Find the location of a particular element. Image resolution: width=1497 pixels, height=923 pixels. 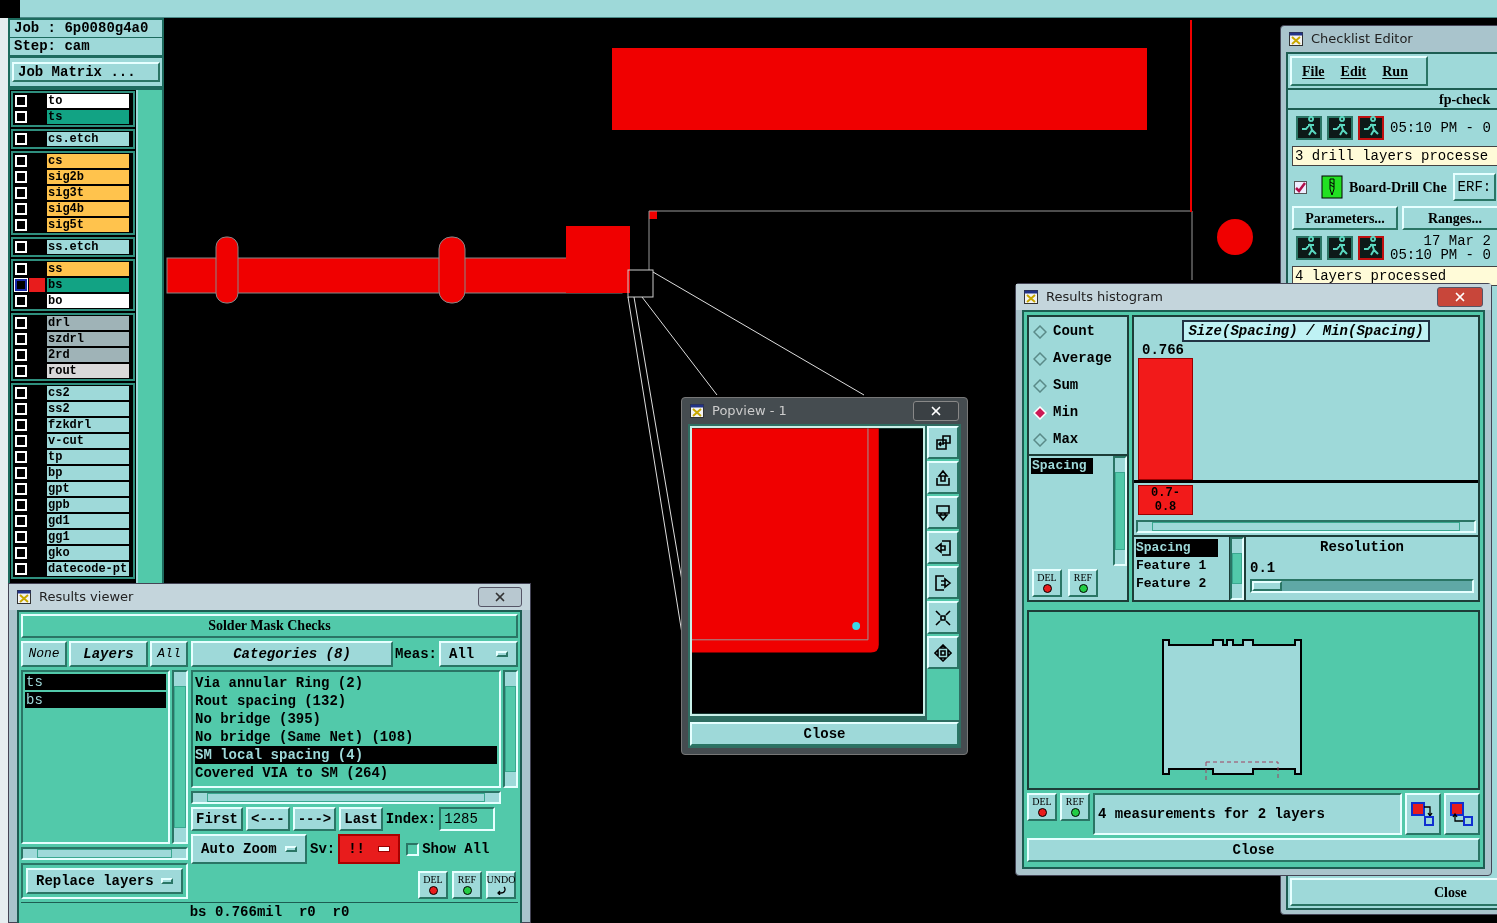

tool-button: UNDO is located at coordinates (501, 885).